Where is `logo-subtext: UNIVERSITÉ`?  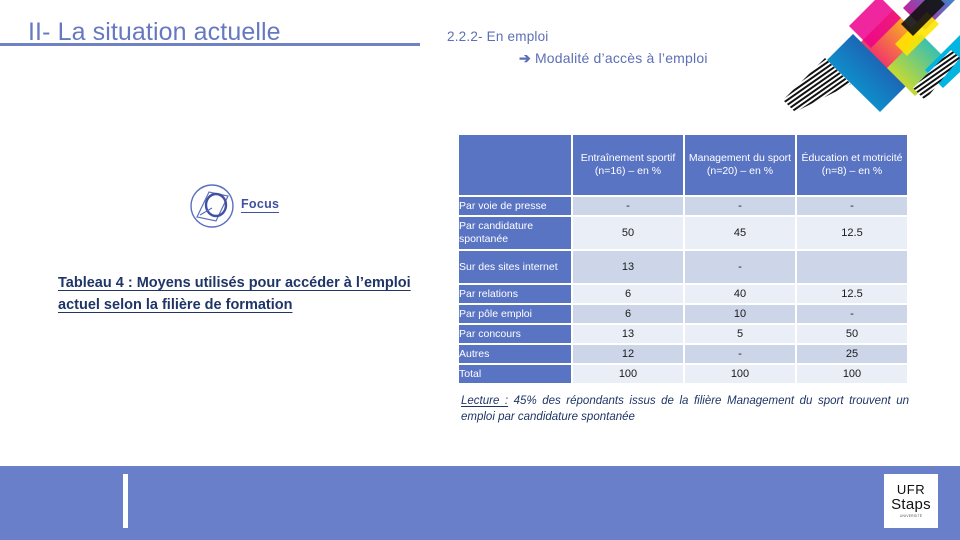
logo-subtext: UNIVERSITÉ is located at coordinates (911, 516).